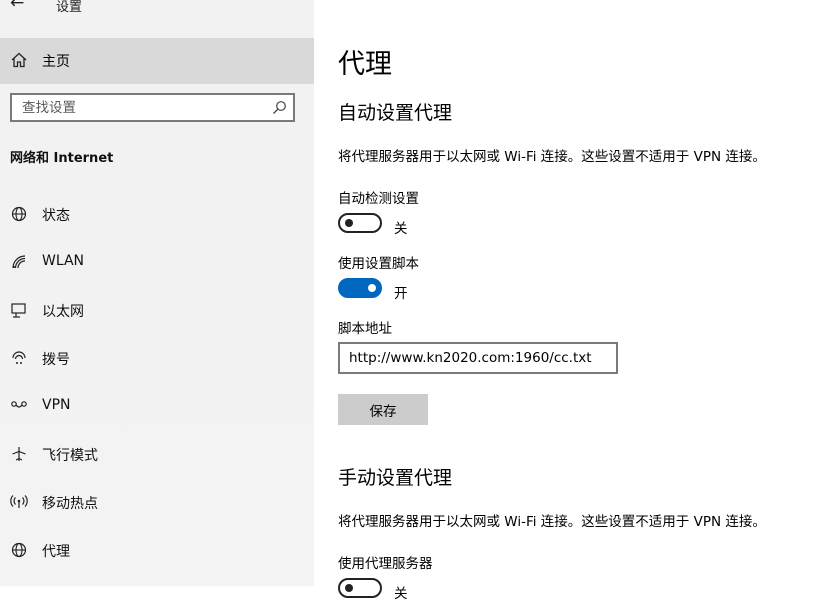  What do you see at coordinates (56, 360) in the screenshot?
I see `sidebar-item-label: 拨号` at bounding box center [56, 360].